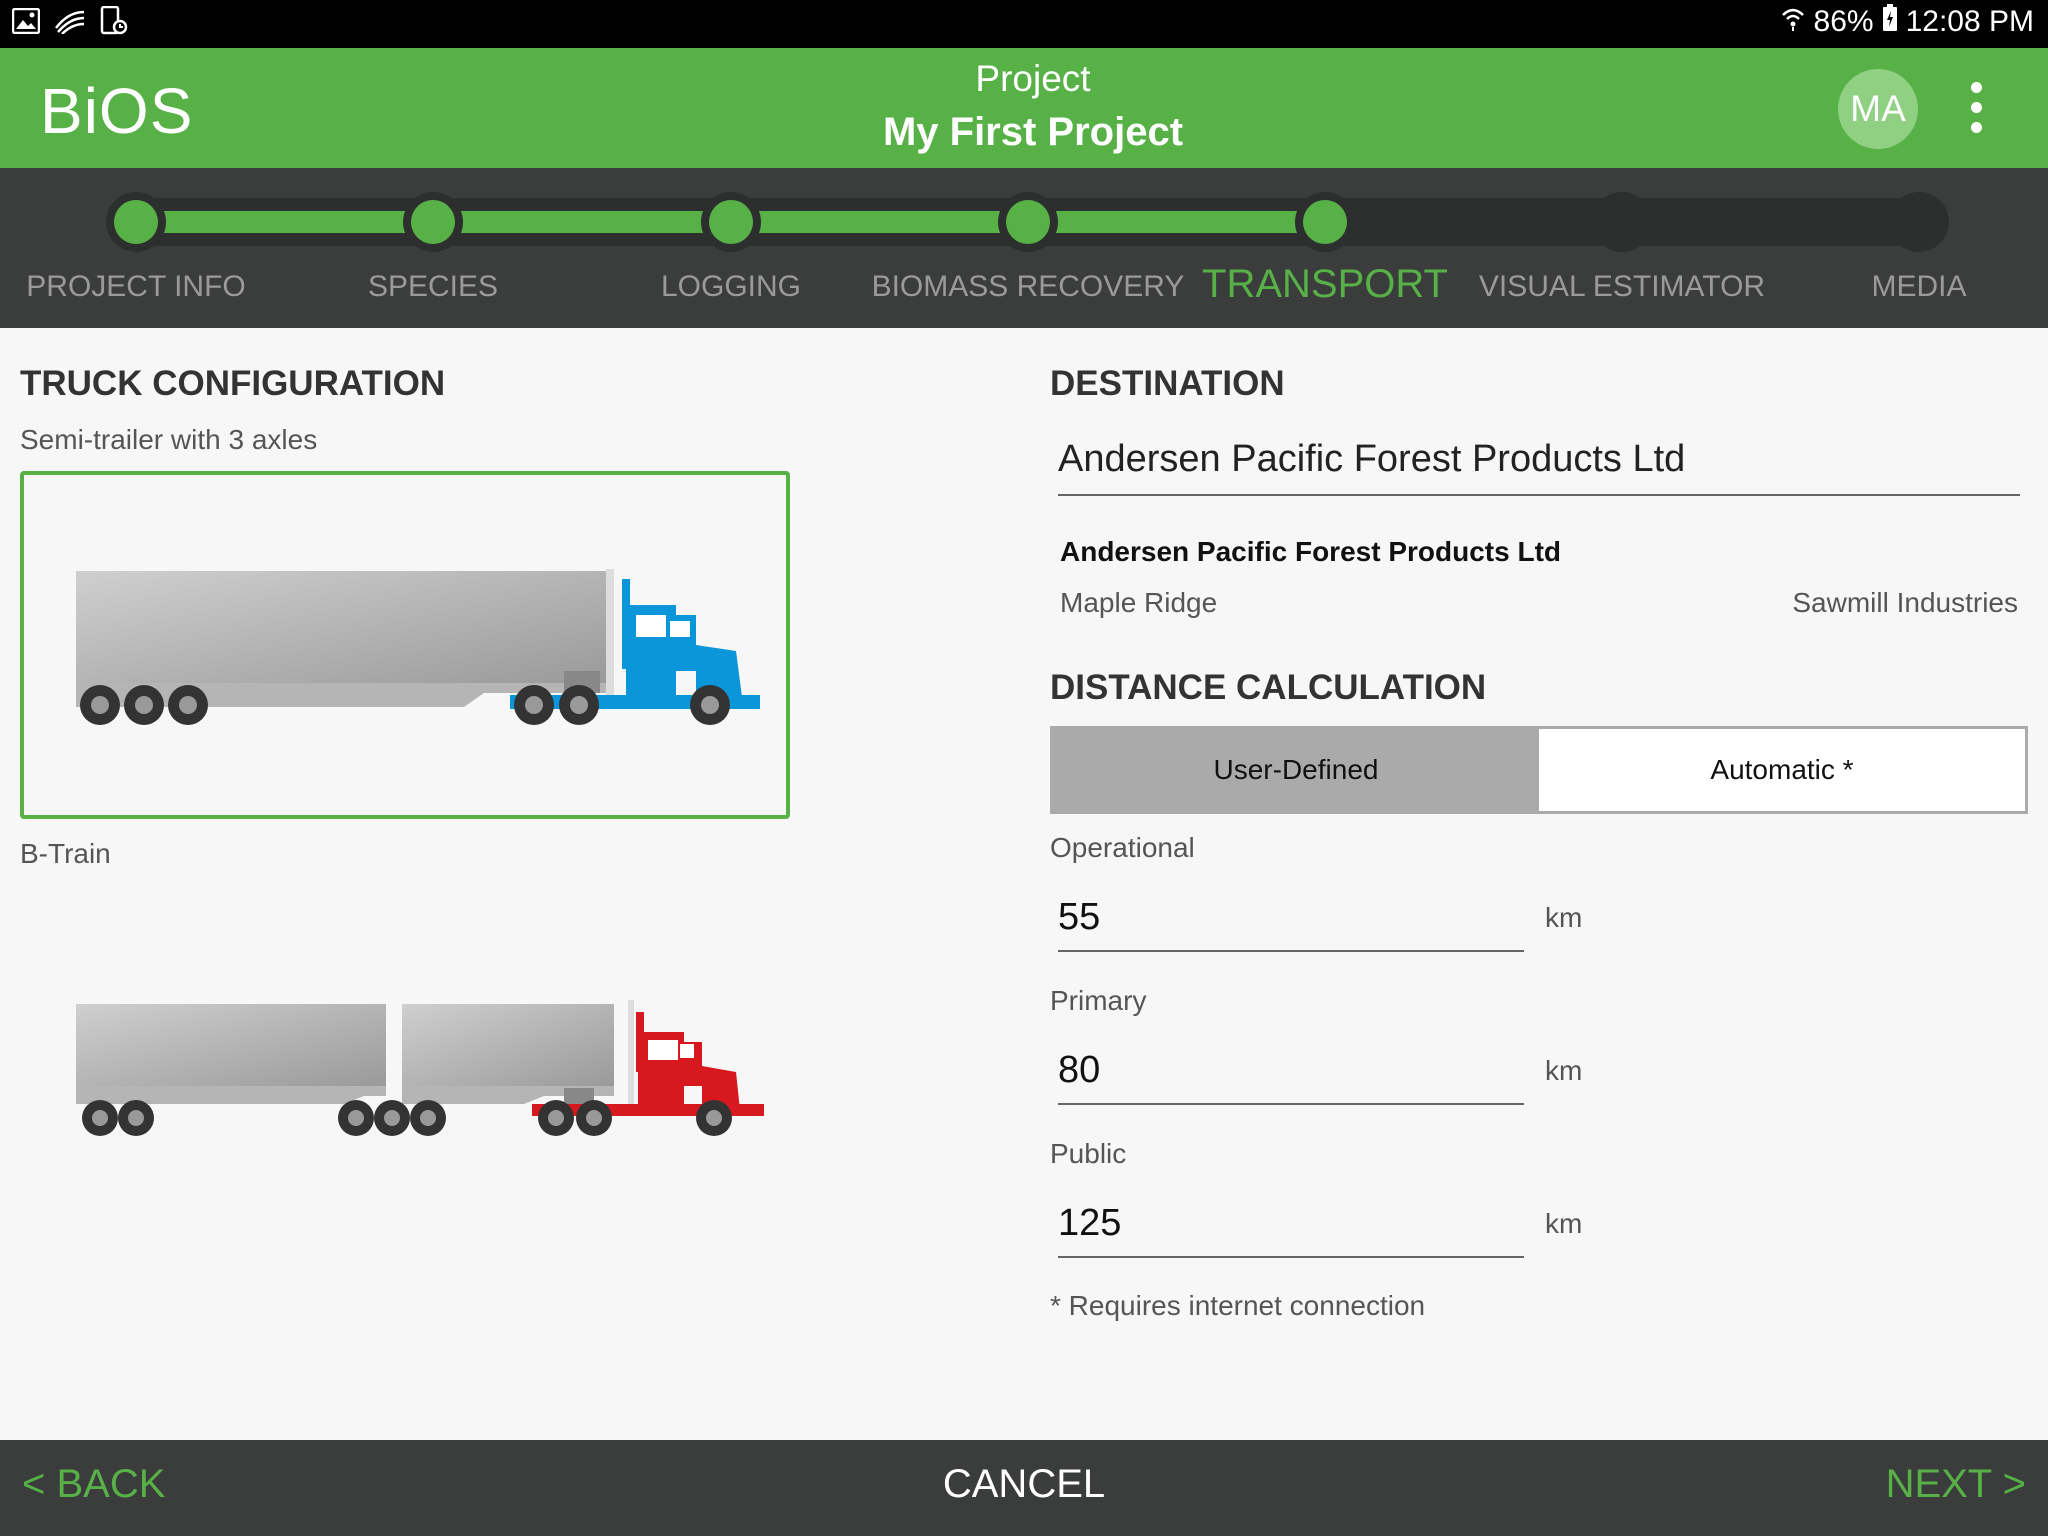 The image size is (2048, 1536). I want to click on public-unit: km, so click(1564, 1223).